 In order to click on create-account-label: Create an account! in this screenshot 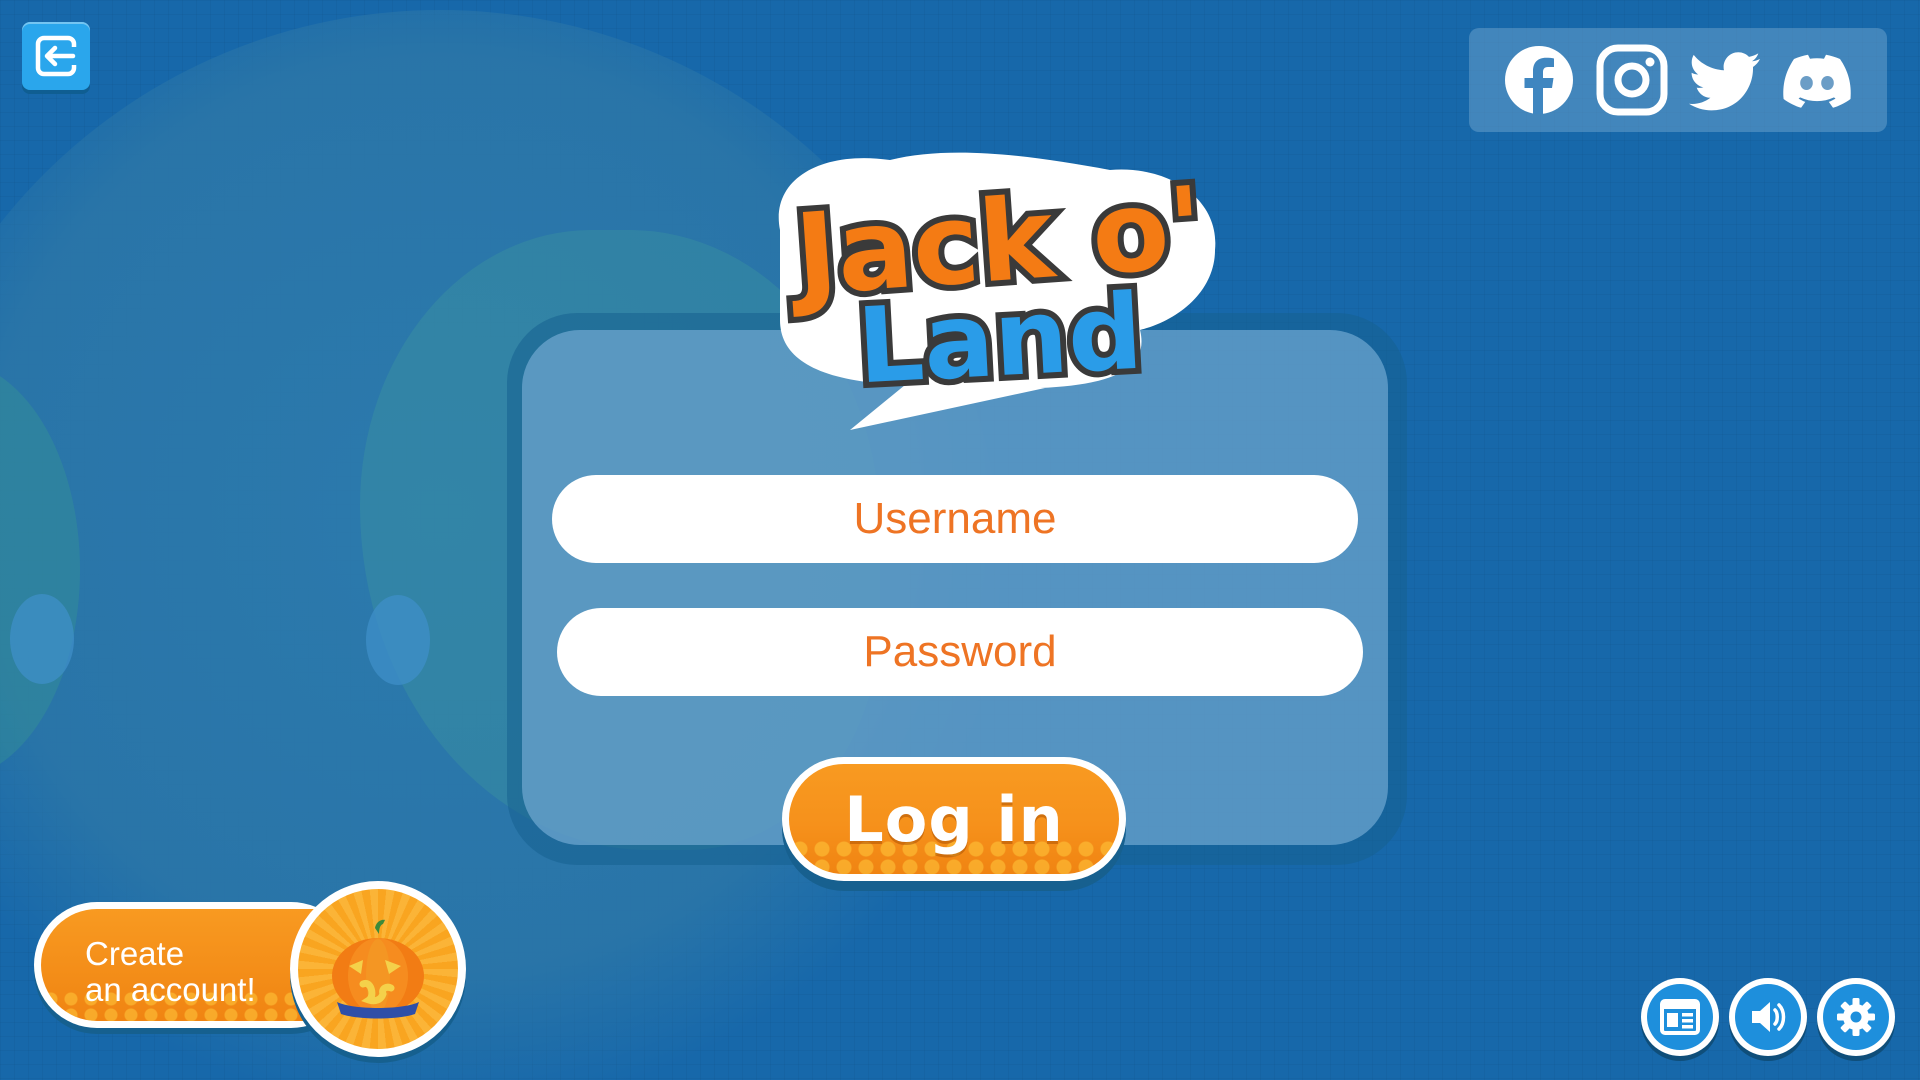, I will do `click(200, 972)`.